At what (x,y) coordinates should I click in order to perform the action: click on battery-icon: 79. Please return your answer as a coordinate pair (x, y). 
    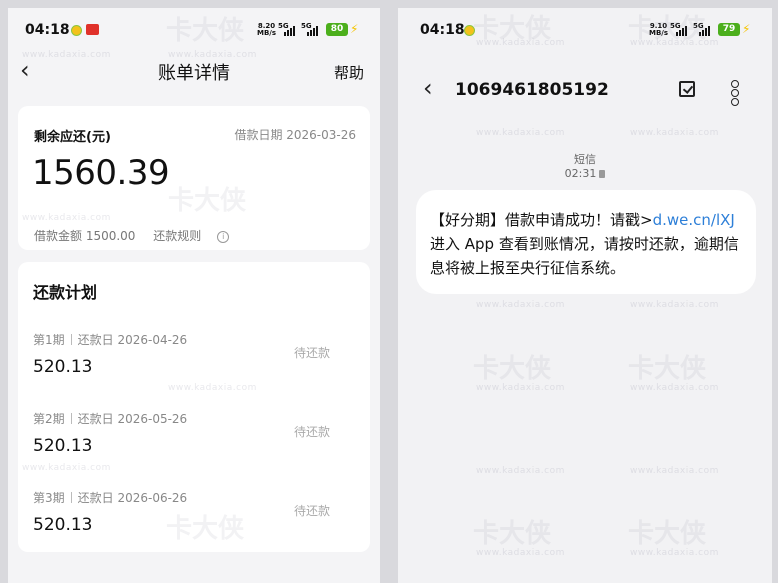
    Looking at the image, I should click on (729, 29).